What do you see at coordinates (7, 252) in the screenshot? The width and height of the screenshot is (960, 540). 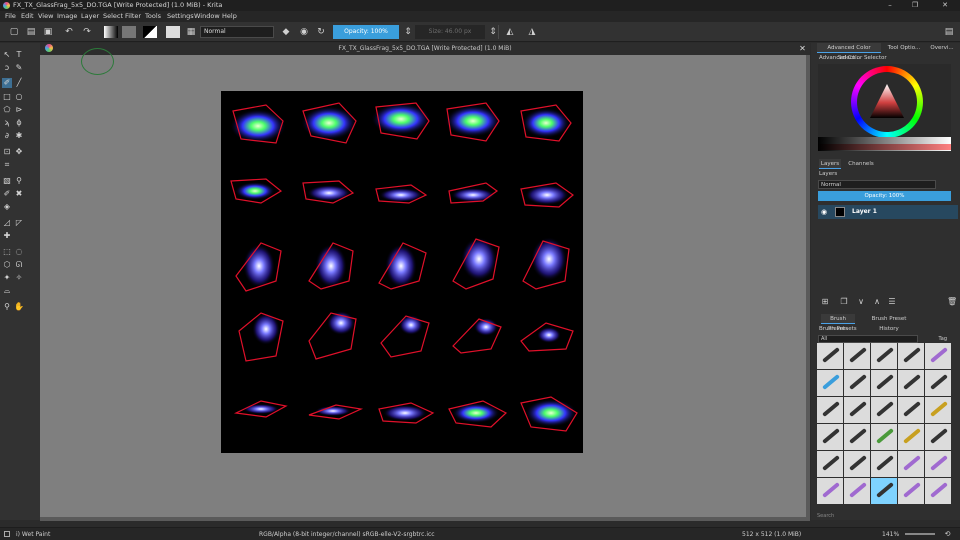 I see `rectangular-selection-tool-icon: ⬚` at bounding box center [7, 252].